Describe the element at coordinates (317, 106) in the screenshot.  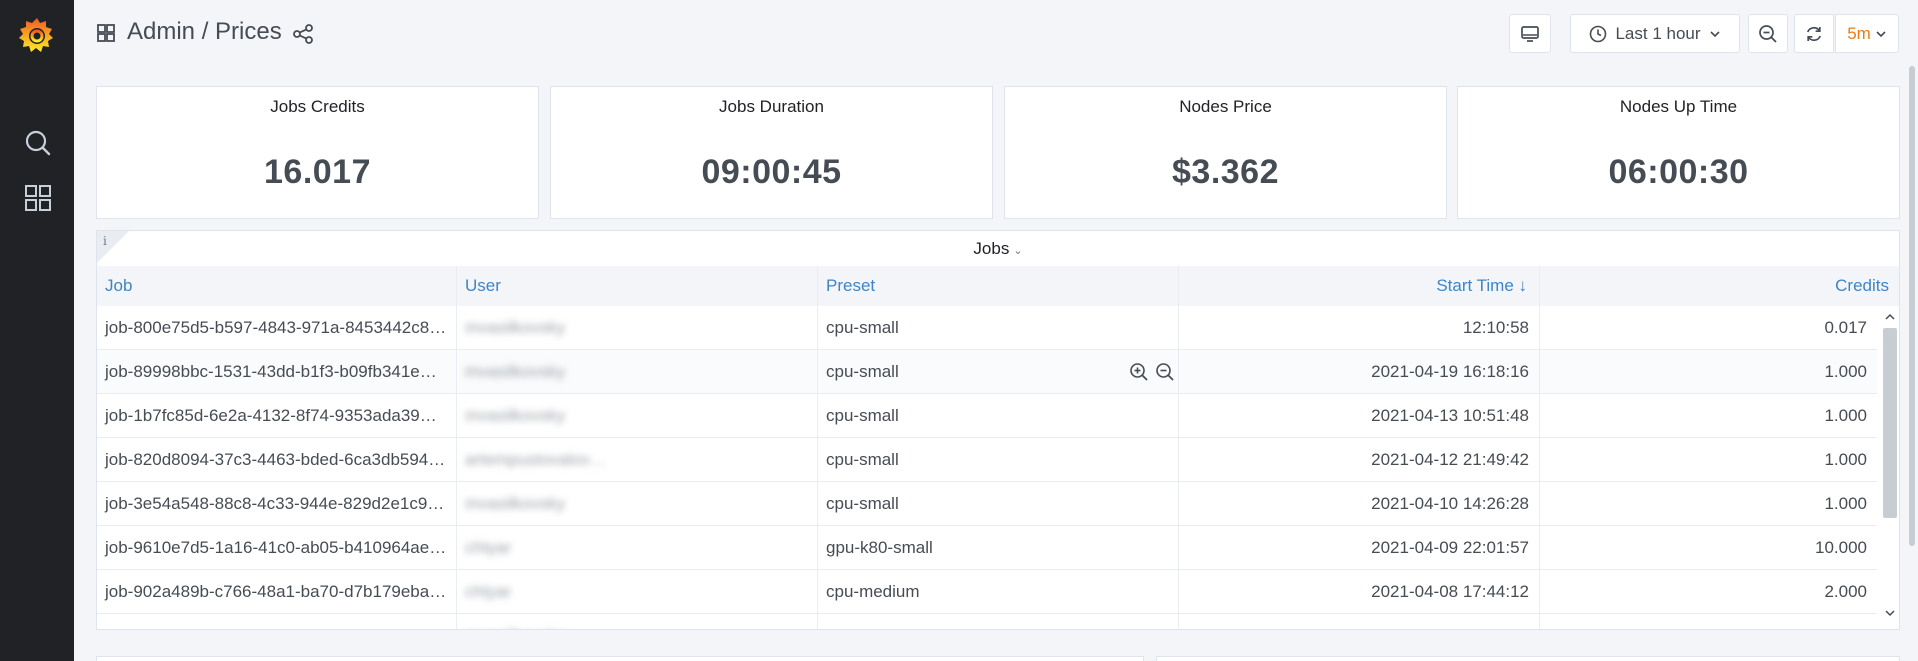
I see `stat-title: Jobs Credits` at that location.